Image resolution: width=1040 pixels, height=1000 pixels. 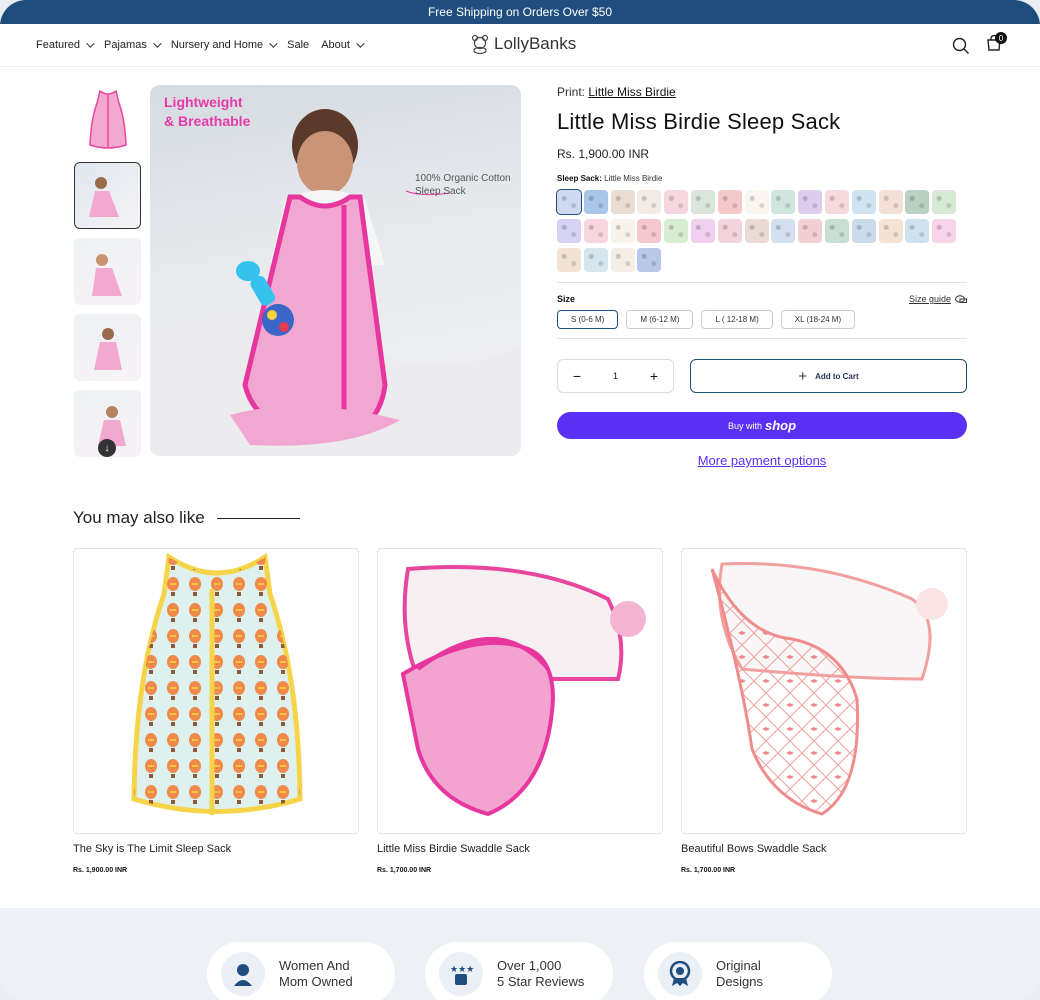 What do you see at coordinates (938, 299) in the screenshot?
I see `size-guide-link: Size guide` at bounding box center [938, 299].